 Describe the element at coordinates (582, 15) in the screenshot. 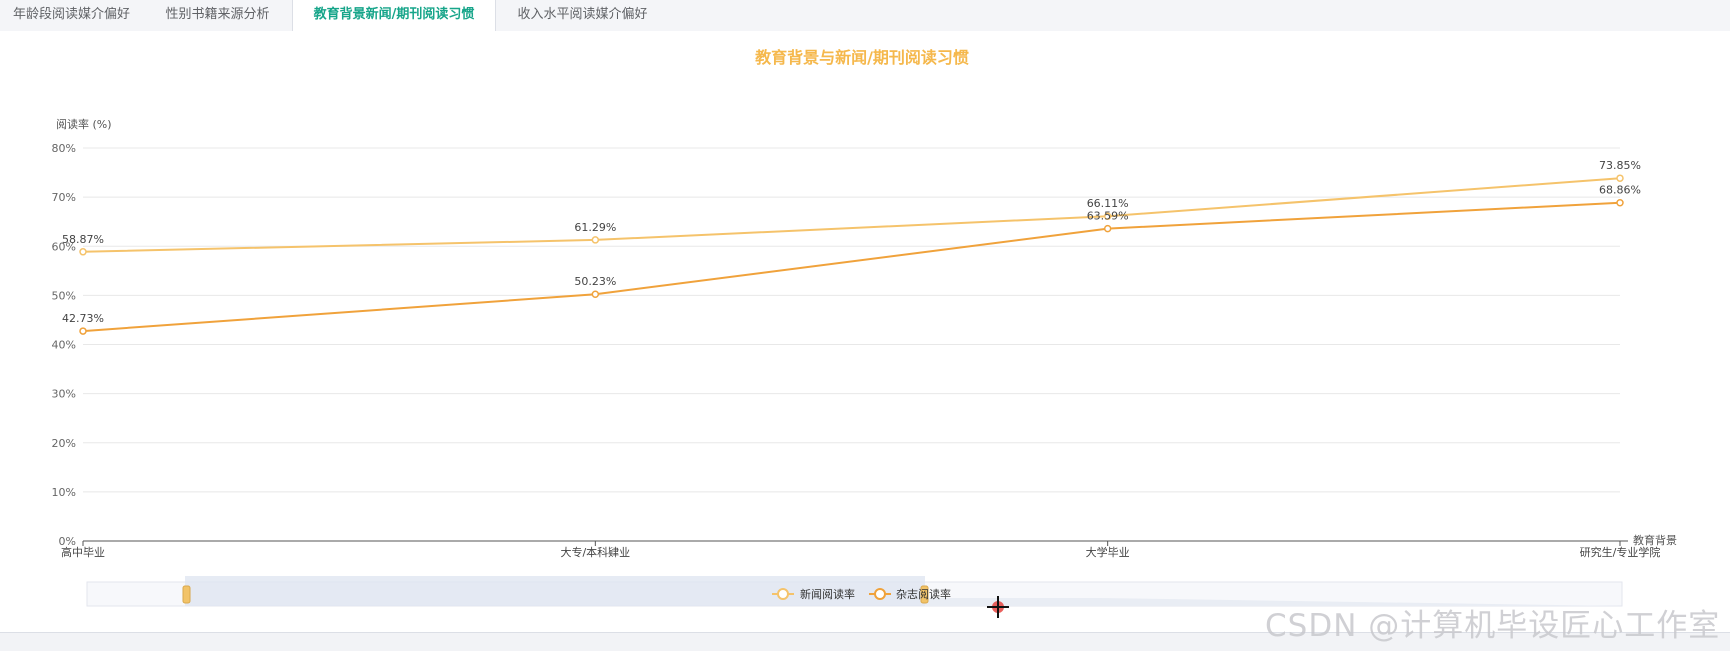

I see `tab-income-media: 收入水平阅读媒介偏好` at that location.